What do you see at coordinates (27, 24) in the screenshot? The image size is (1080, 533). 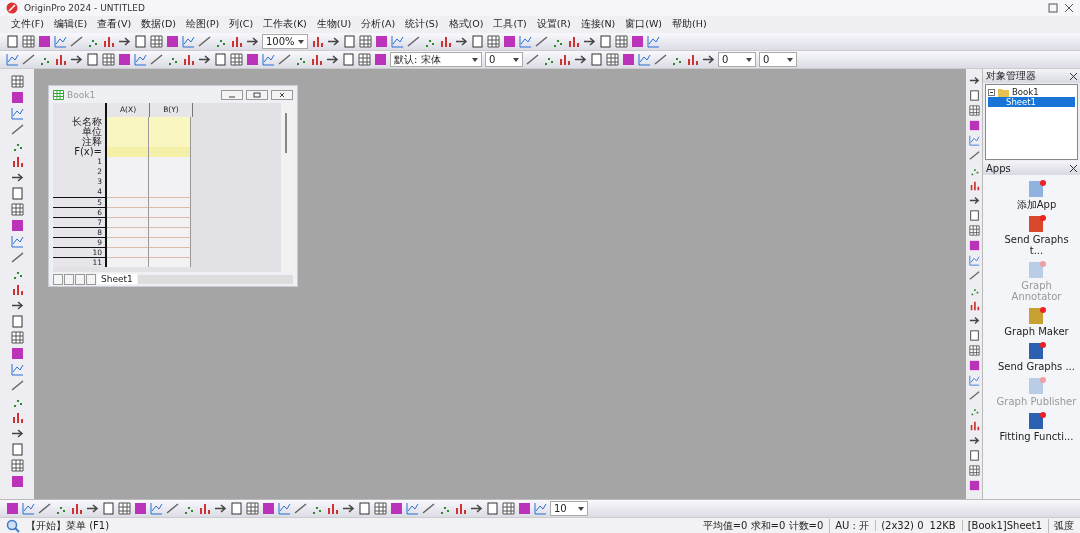 I see `menu-item: 文件(F)` at bounding box center [27, 24].